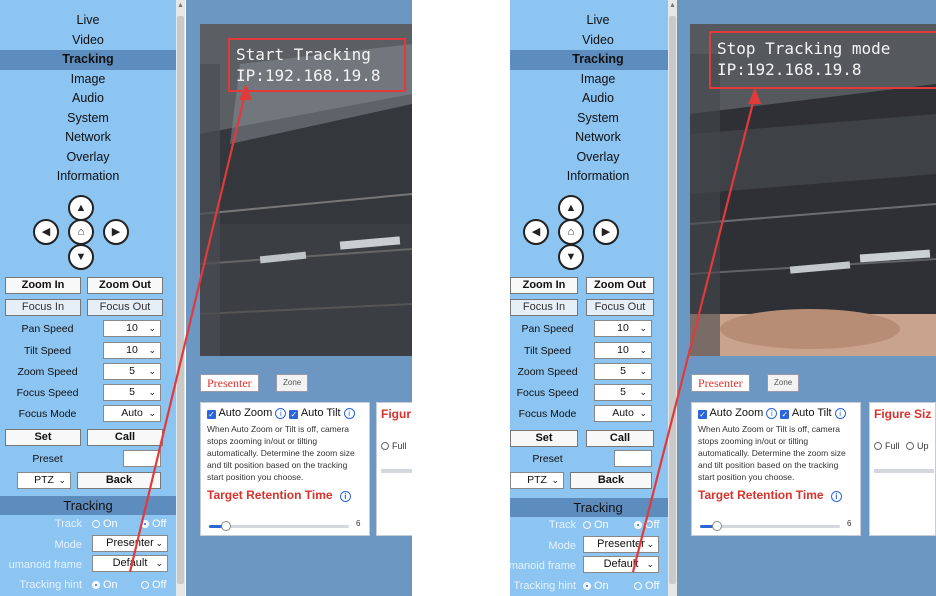  What do you see at coordinates (188, 331) in the screenshot?
I see `annotation-arrow-left` at bounding box center [188, 331].